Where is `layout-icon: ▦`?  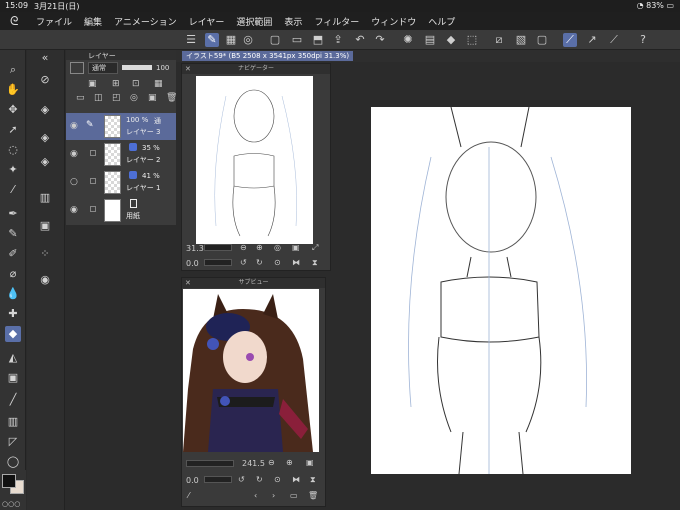 layout-icon: ▦ is located at coordinates (231, 40).